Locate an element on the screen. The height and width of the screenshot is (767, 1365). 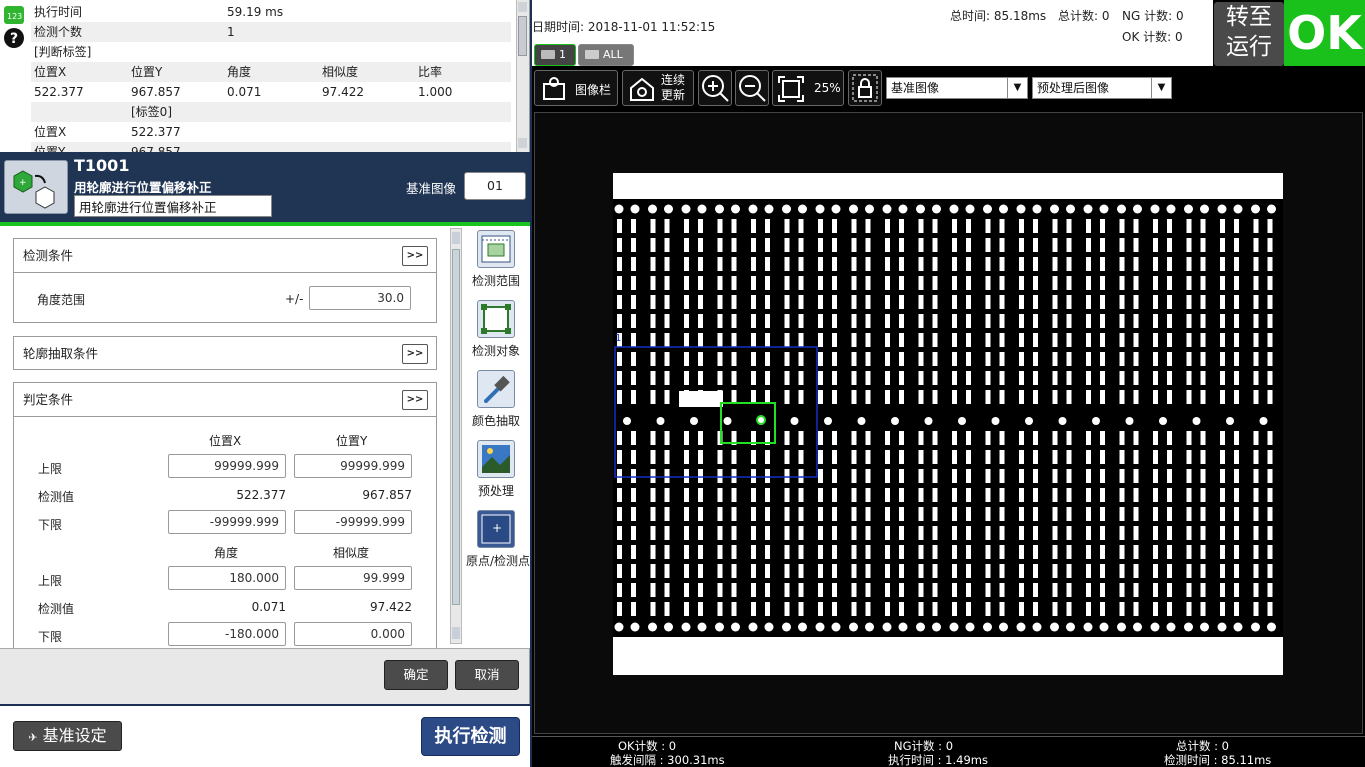
zoom-level: 25% is located at coordinates (827, 88).